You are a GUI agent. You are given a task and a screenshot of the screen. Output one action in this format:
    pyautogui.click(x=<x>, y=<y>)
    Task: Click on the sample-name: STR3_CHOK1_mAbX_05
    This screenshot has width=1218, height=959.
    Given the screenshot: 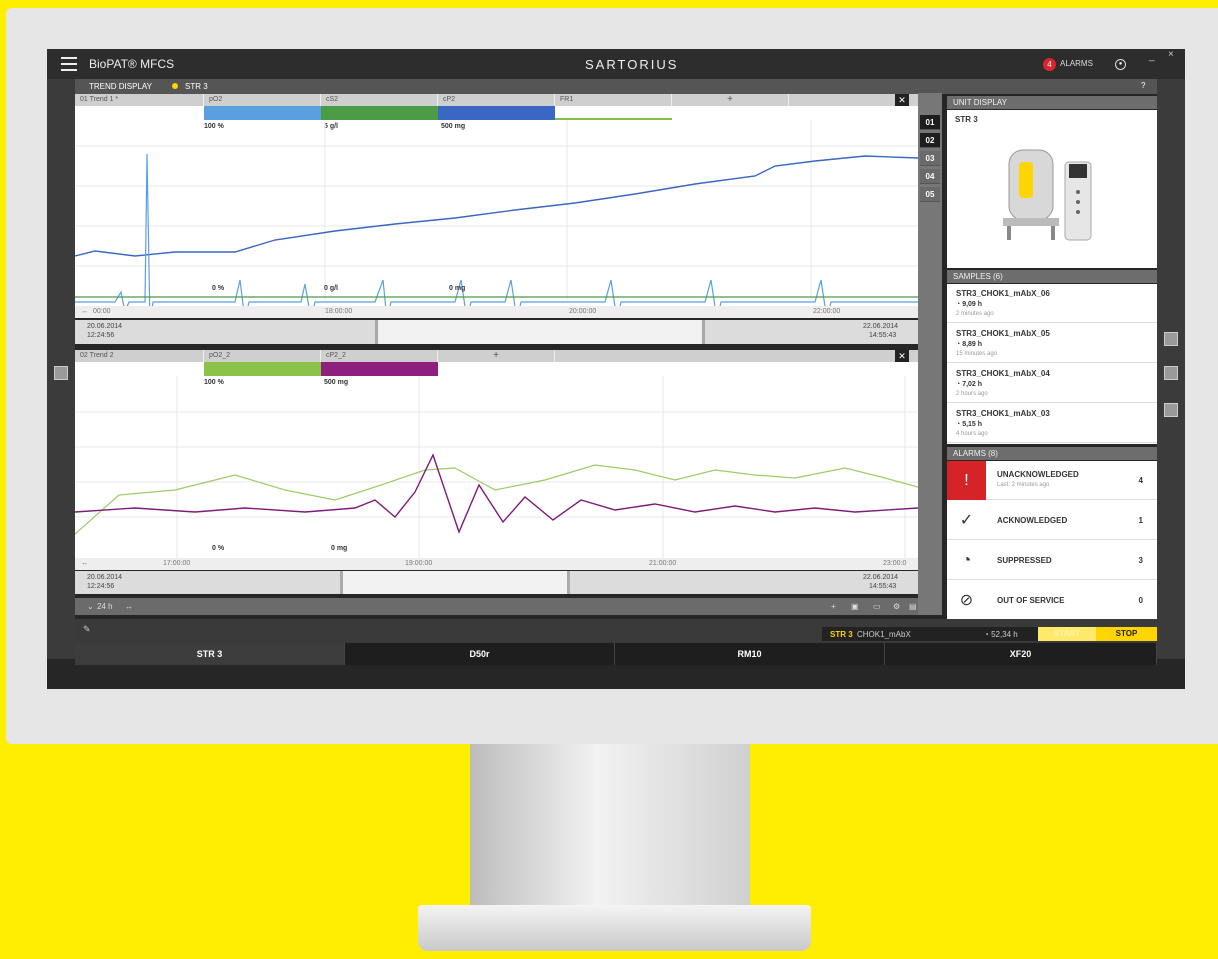 What is the action you would take?
    pyautogui.click(x=1003, y=333)
    